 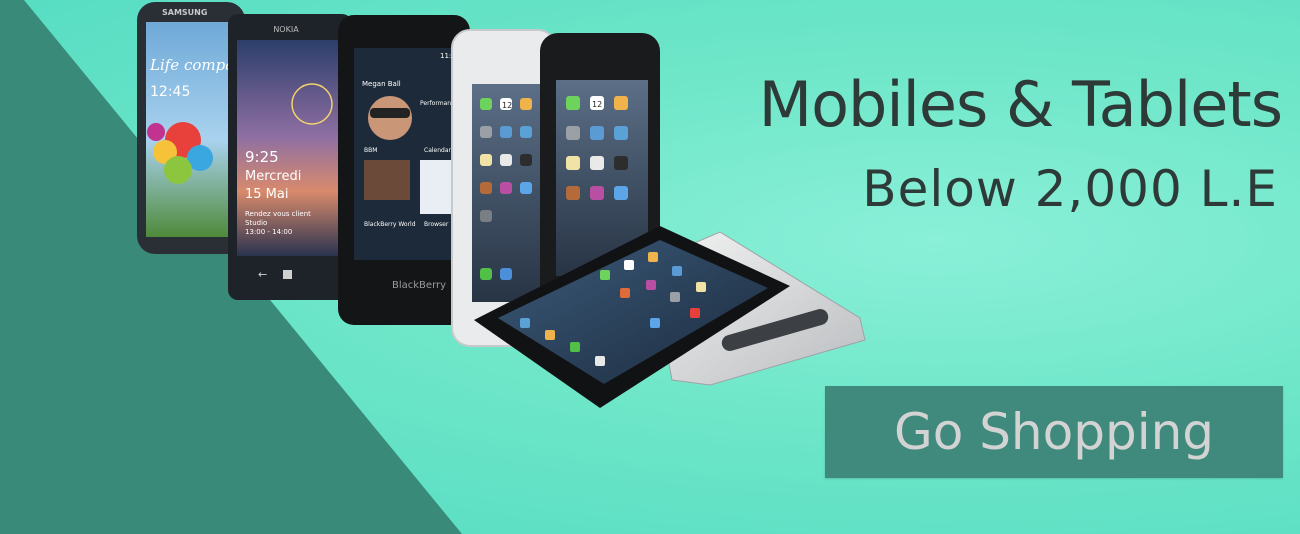 What do you see at coordinates (273, 176) in the screenshot?
I see `svg-text: Mercredi` at bounding box center [273, 176].